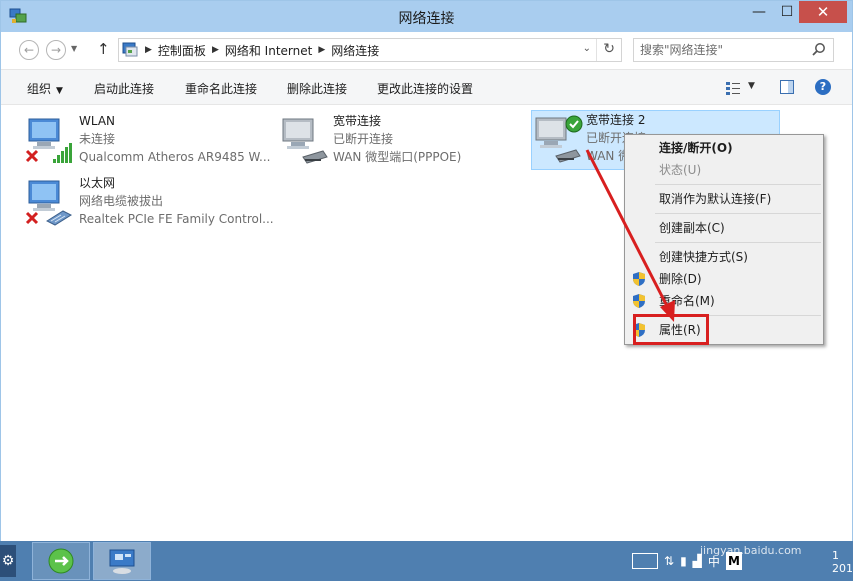 This screenshot has height=581, width=853. I want to click on connection-name: 以太网, so click(97, 183).